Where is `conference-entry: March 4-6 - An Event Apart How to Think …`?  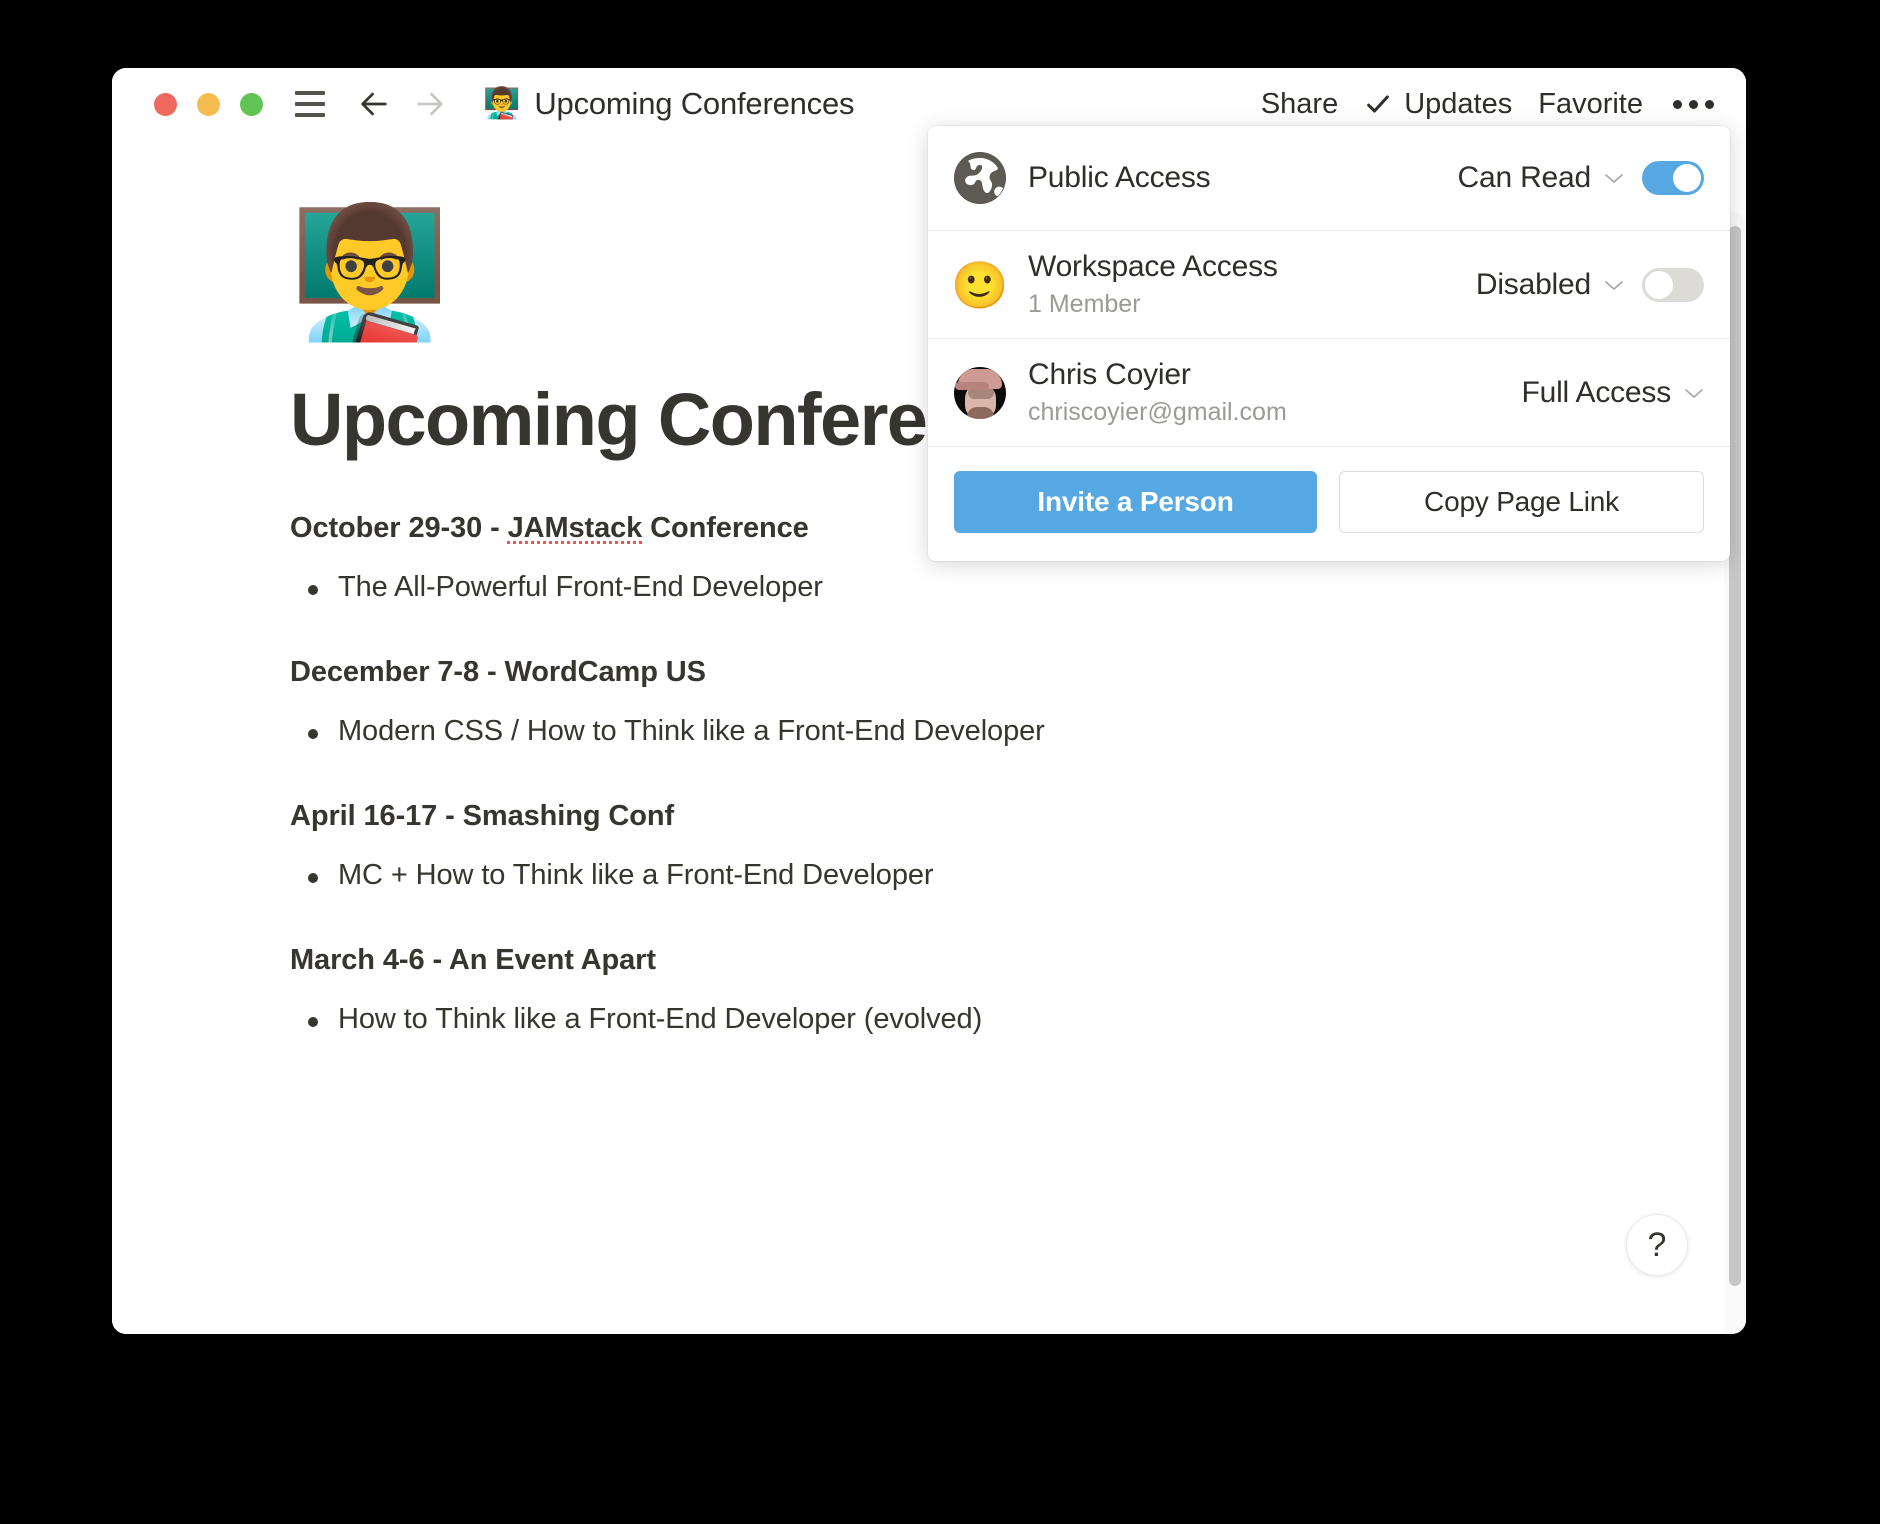
conference-entry: March 4-6 - An Event Apart How to Think … is located at coordinates (1018, 990).